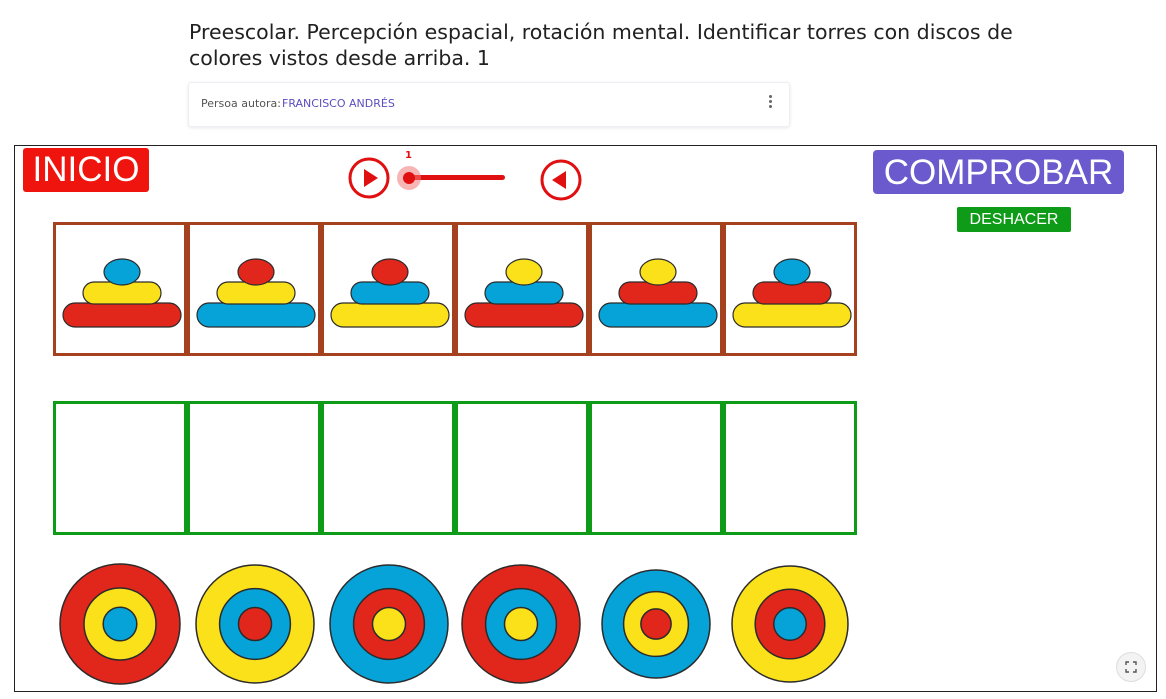  What do you see at coordinates (1014, 219) in the screenshot?
I see `undo-button: DESHACER` at bounding box center [1014, 219].